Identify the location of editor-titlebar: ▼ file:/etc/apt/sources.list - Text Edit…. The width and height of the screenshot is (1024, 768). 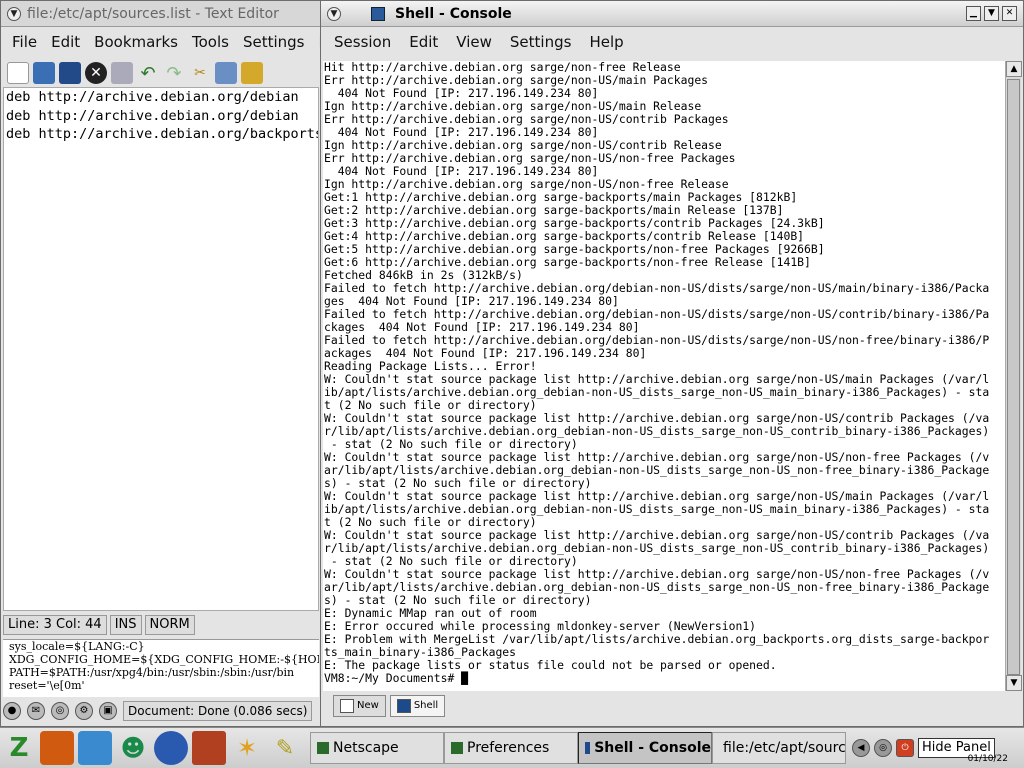
(161, 14).